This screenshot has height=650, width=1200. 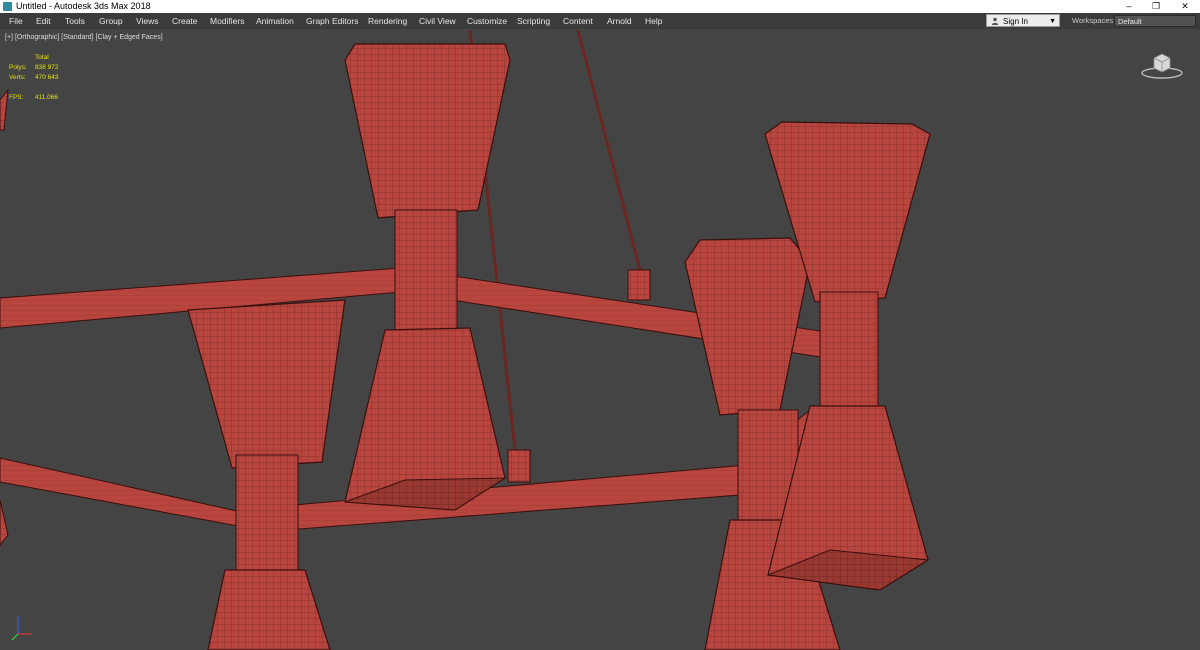 I want to click on sign-in-label: Sign In, so click(x=1015, y=21).